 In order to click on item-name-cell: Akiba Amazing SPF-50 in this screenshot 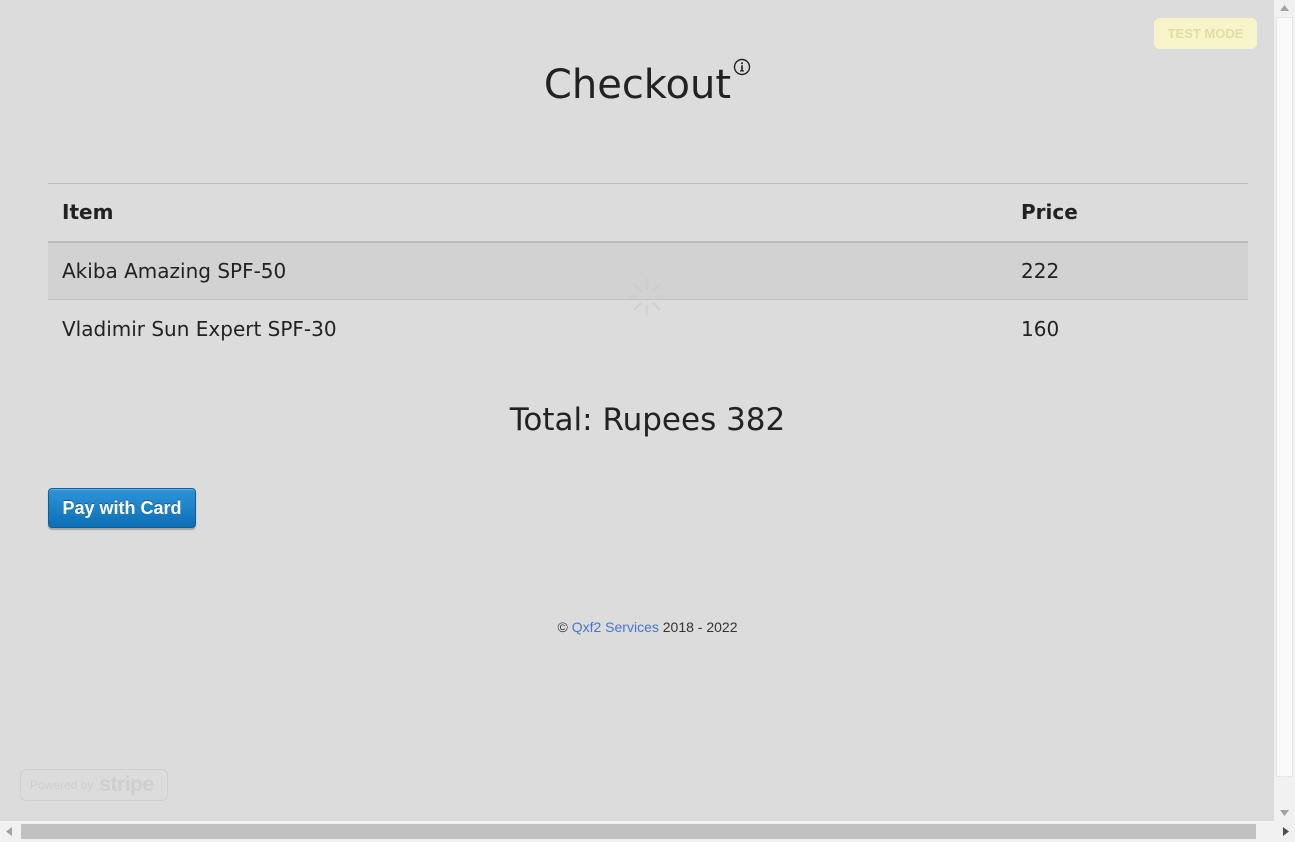, I will do `click(174, 270)`.